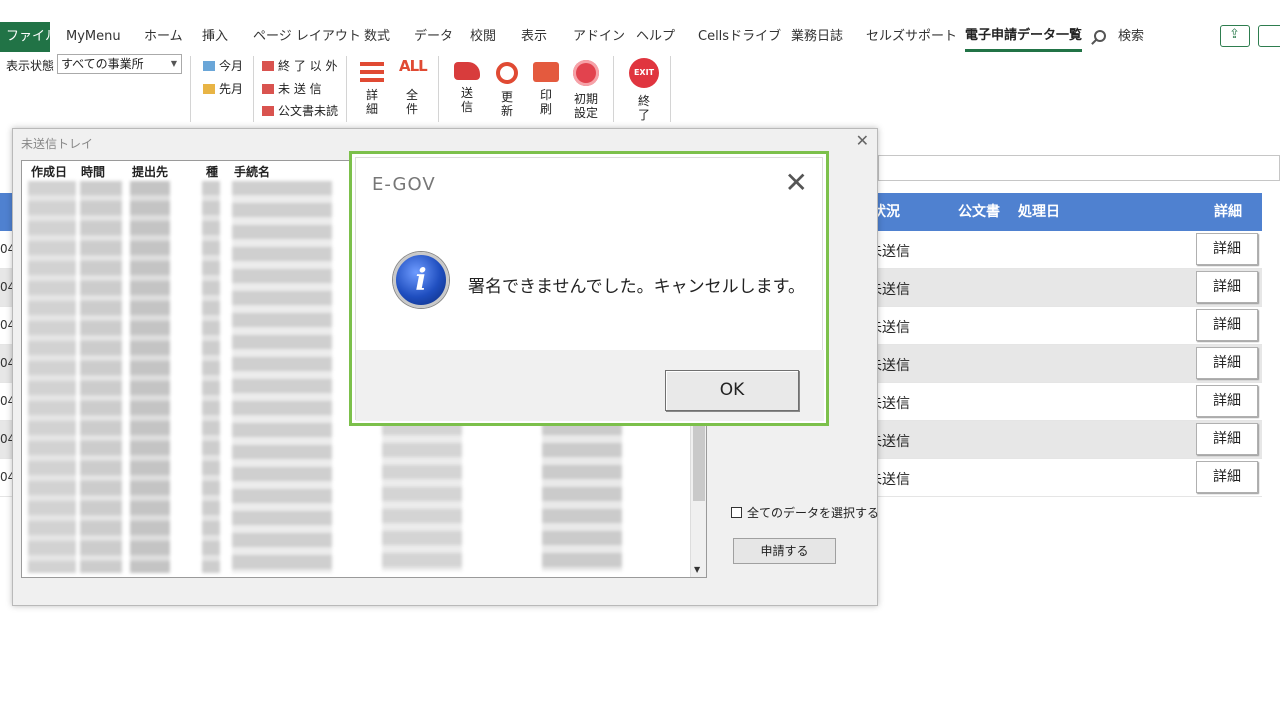 The width and height of the screenshot is (1280, 720). I want to click on tab-search: 検索, so click(1131, 37).